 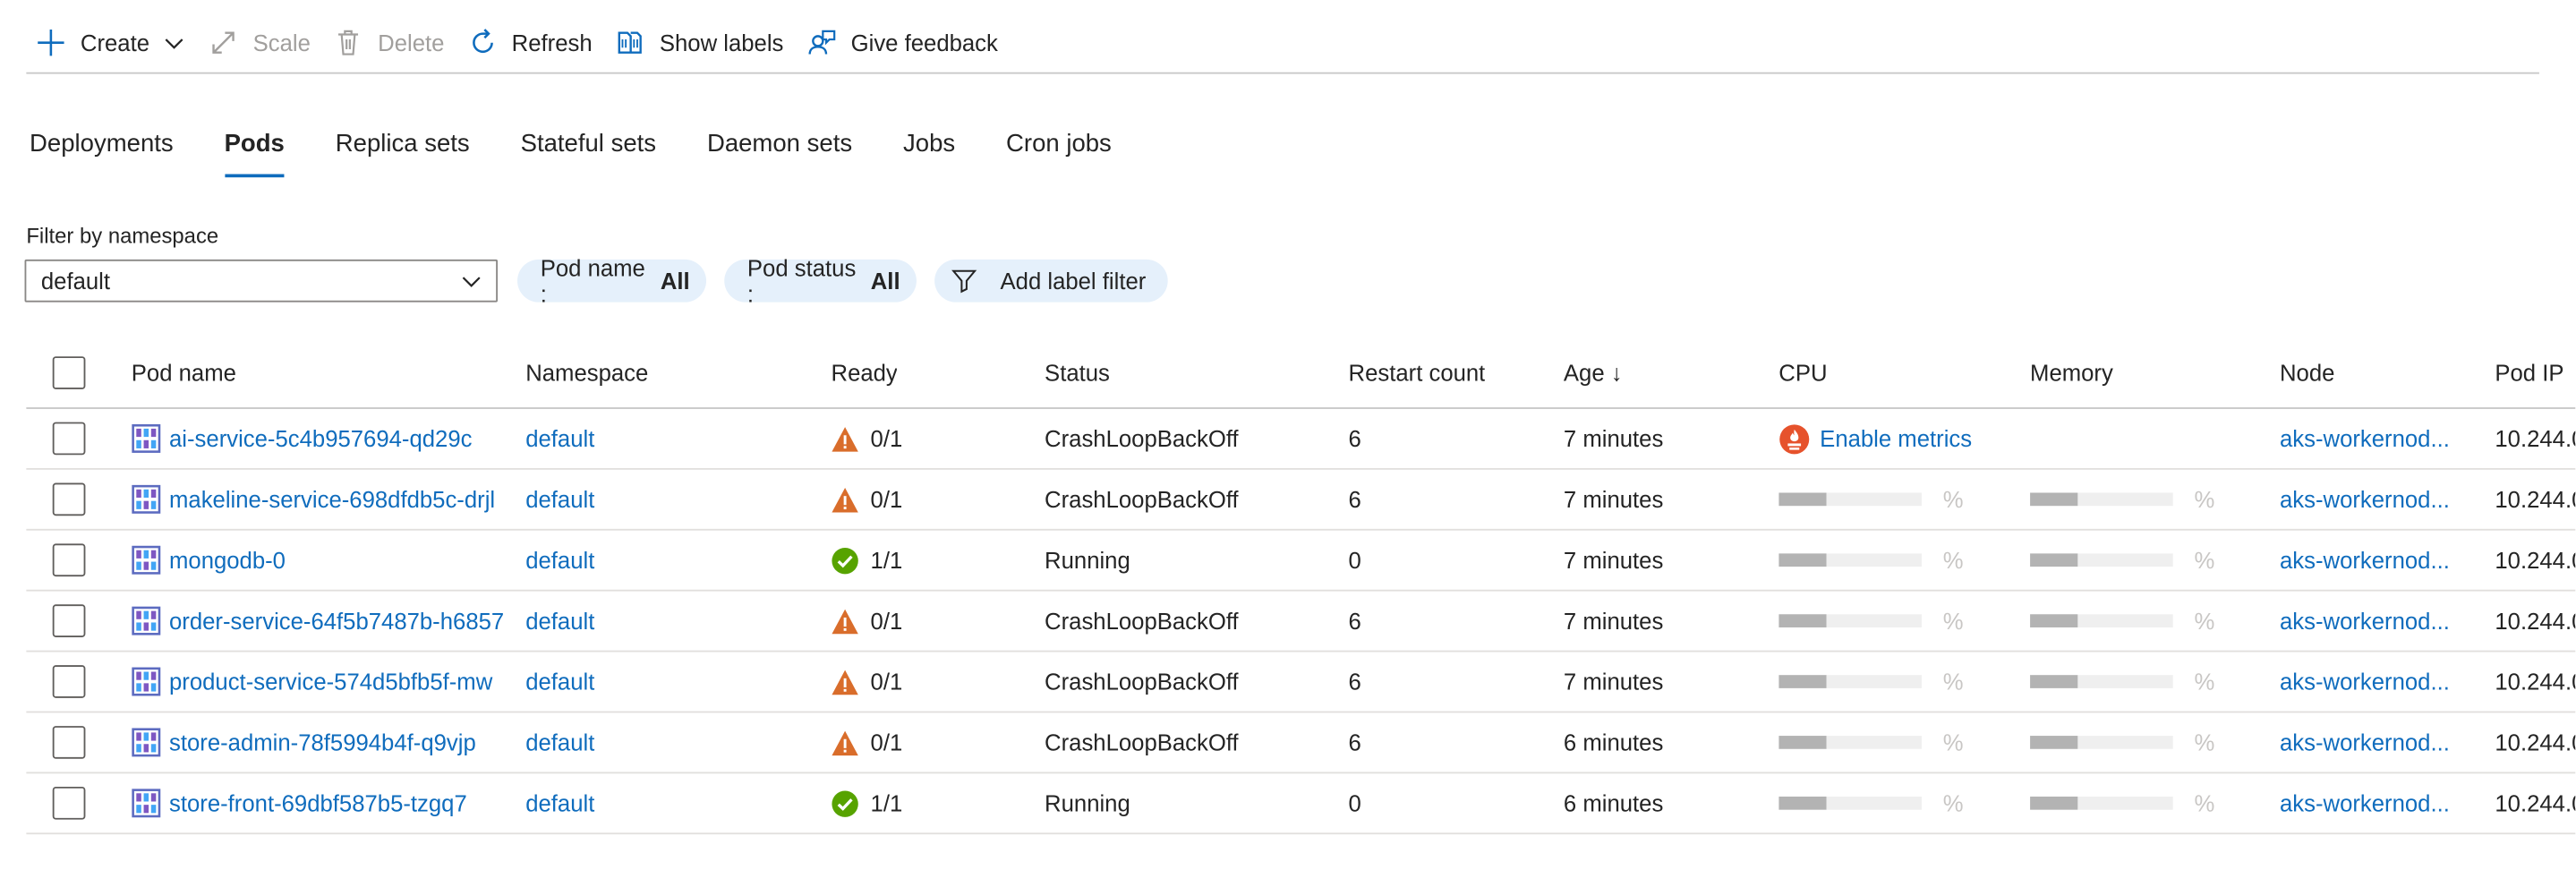 What do you see at coordinates (588, 150) in the screenshot?
I see `tab-stateful-sets: Stateful sets` at bounding box center [588, 150].